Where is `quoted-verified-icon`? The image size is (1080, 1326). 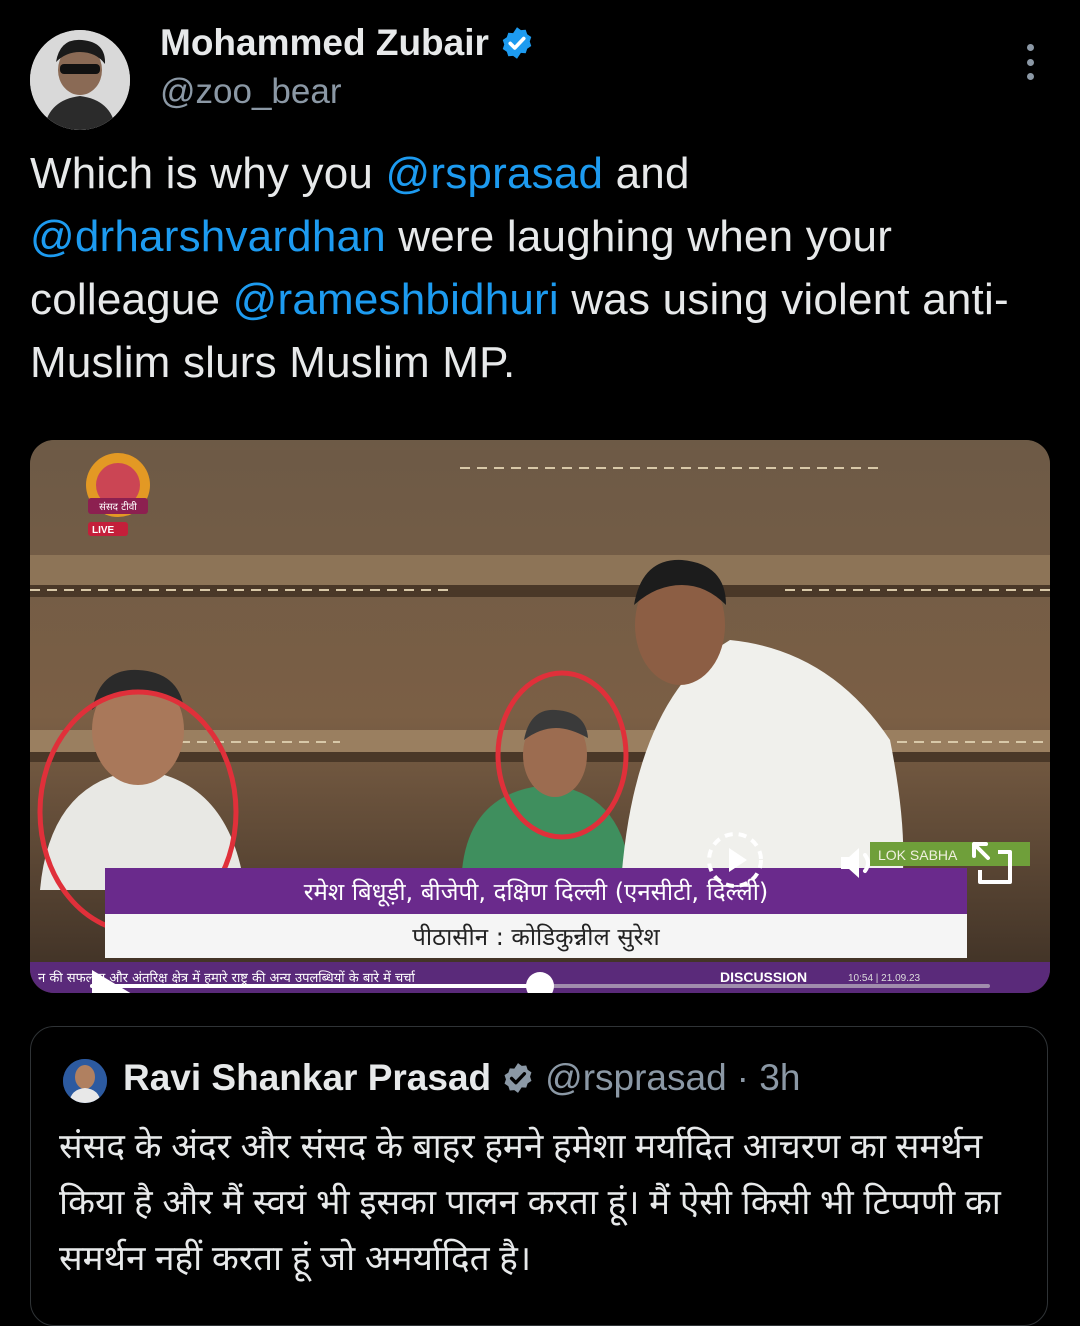
quoted-verified-icon is located at coordinates (518, 1078).